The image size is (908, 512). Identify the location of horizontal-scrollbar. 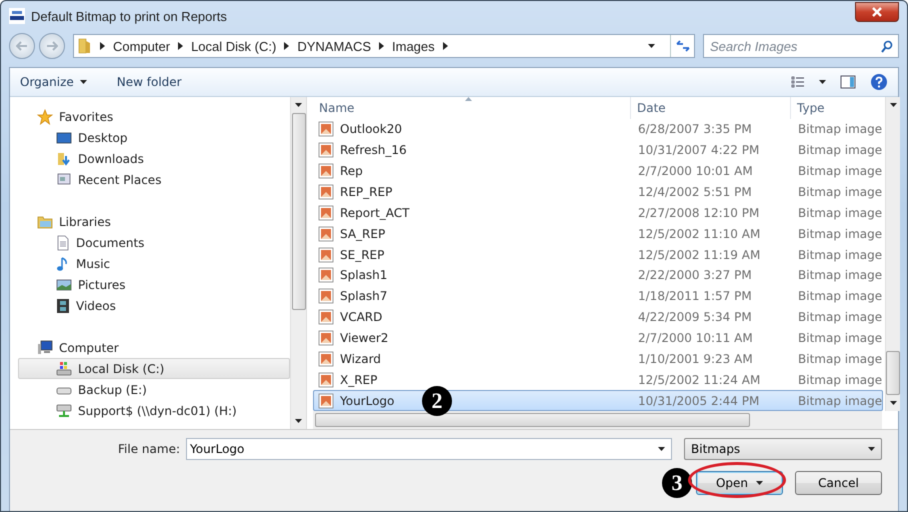
(597, 420).